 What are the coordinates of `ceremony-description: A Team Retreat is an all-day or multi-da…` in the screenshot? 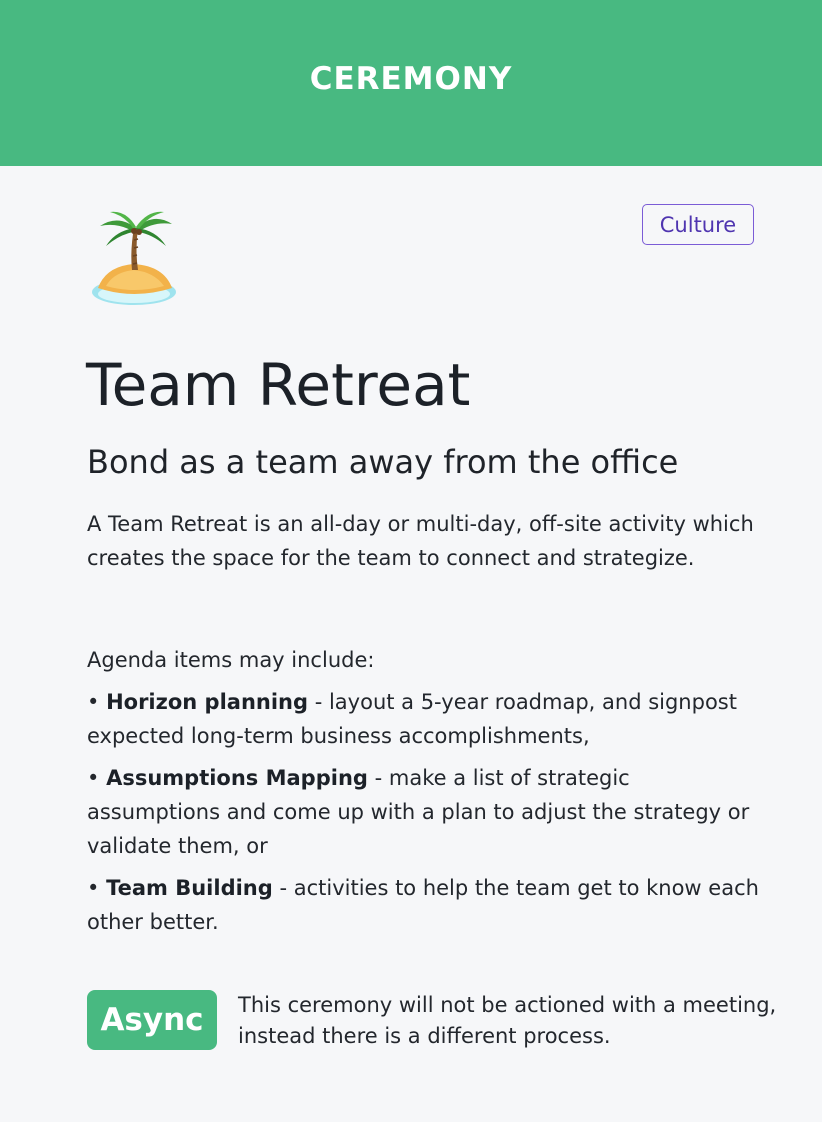 It's located at (420, 541).